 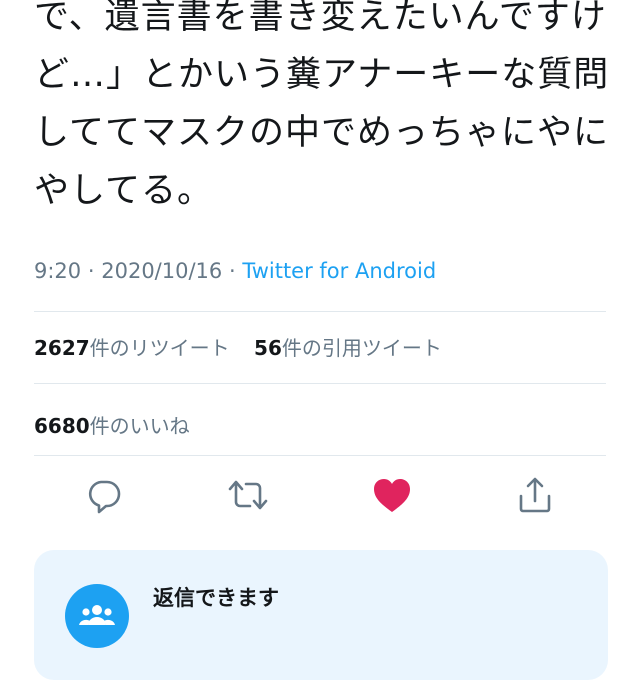 I want to click on likes-label: 件のいいね, so click(x=139, y=426).